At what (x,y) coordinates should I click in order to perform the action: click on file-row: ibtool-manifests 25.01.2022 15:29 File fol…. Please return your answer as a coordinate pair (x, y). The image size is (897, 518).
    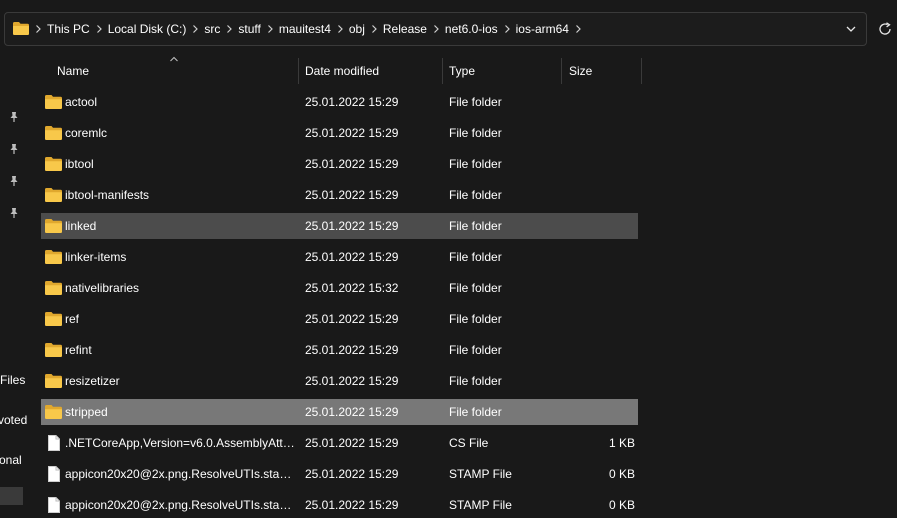
    Looking at the image, I should click on (339, 195).